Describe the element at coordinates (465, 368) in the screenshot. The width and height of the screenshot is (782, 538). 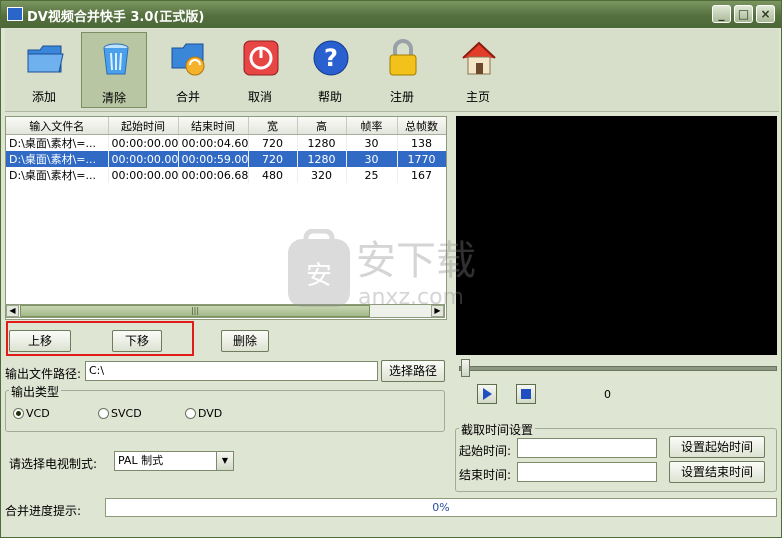
I see `seek-slider-thumb` at that location.